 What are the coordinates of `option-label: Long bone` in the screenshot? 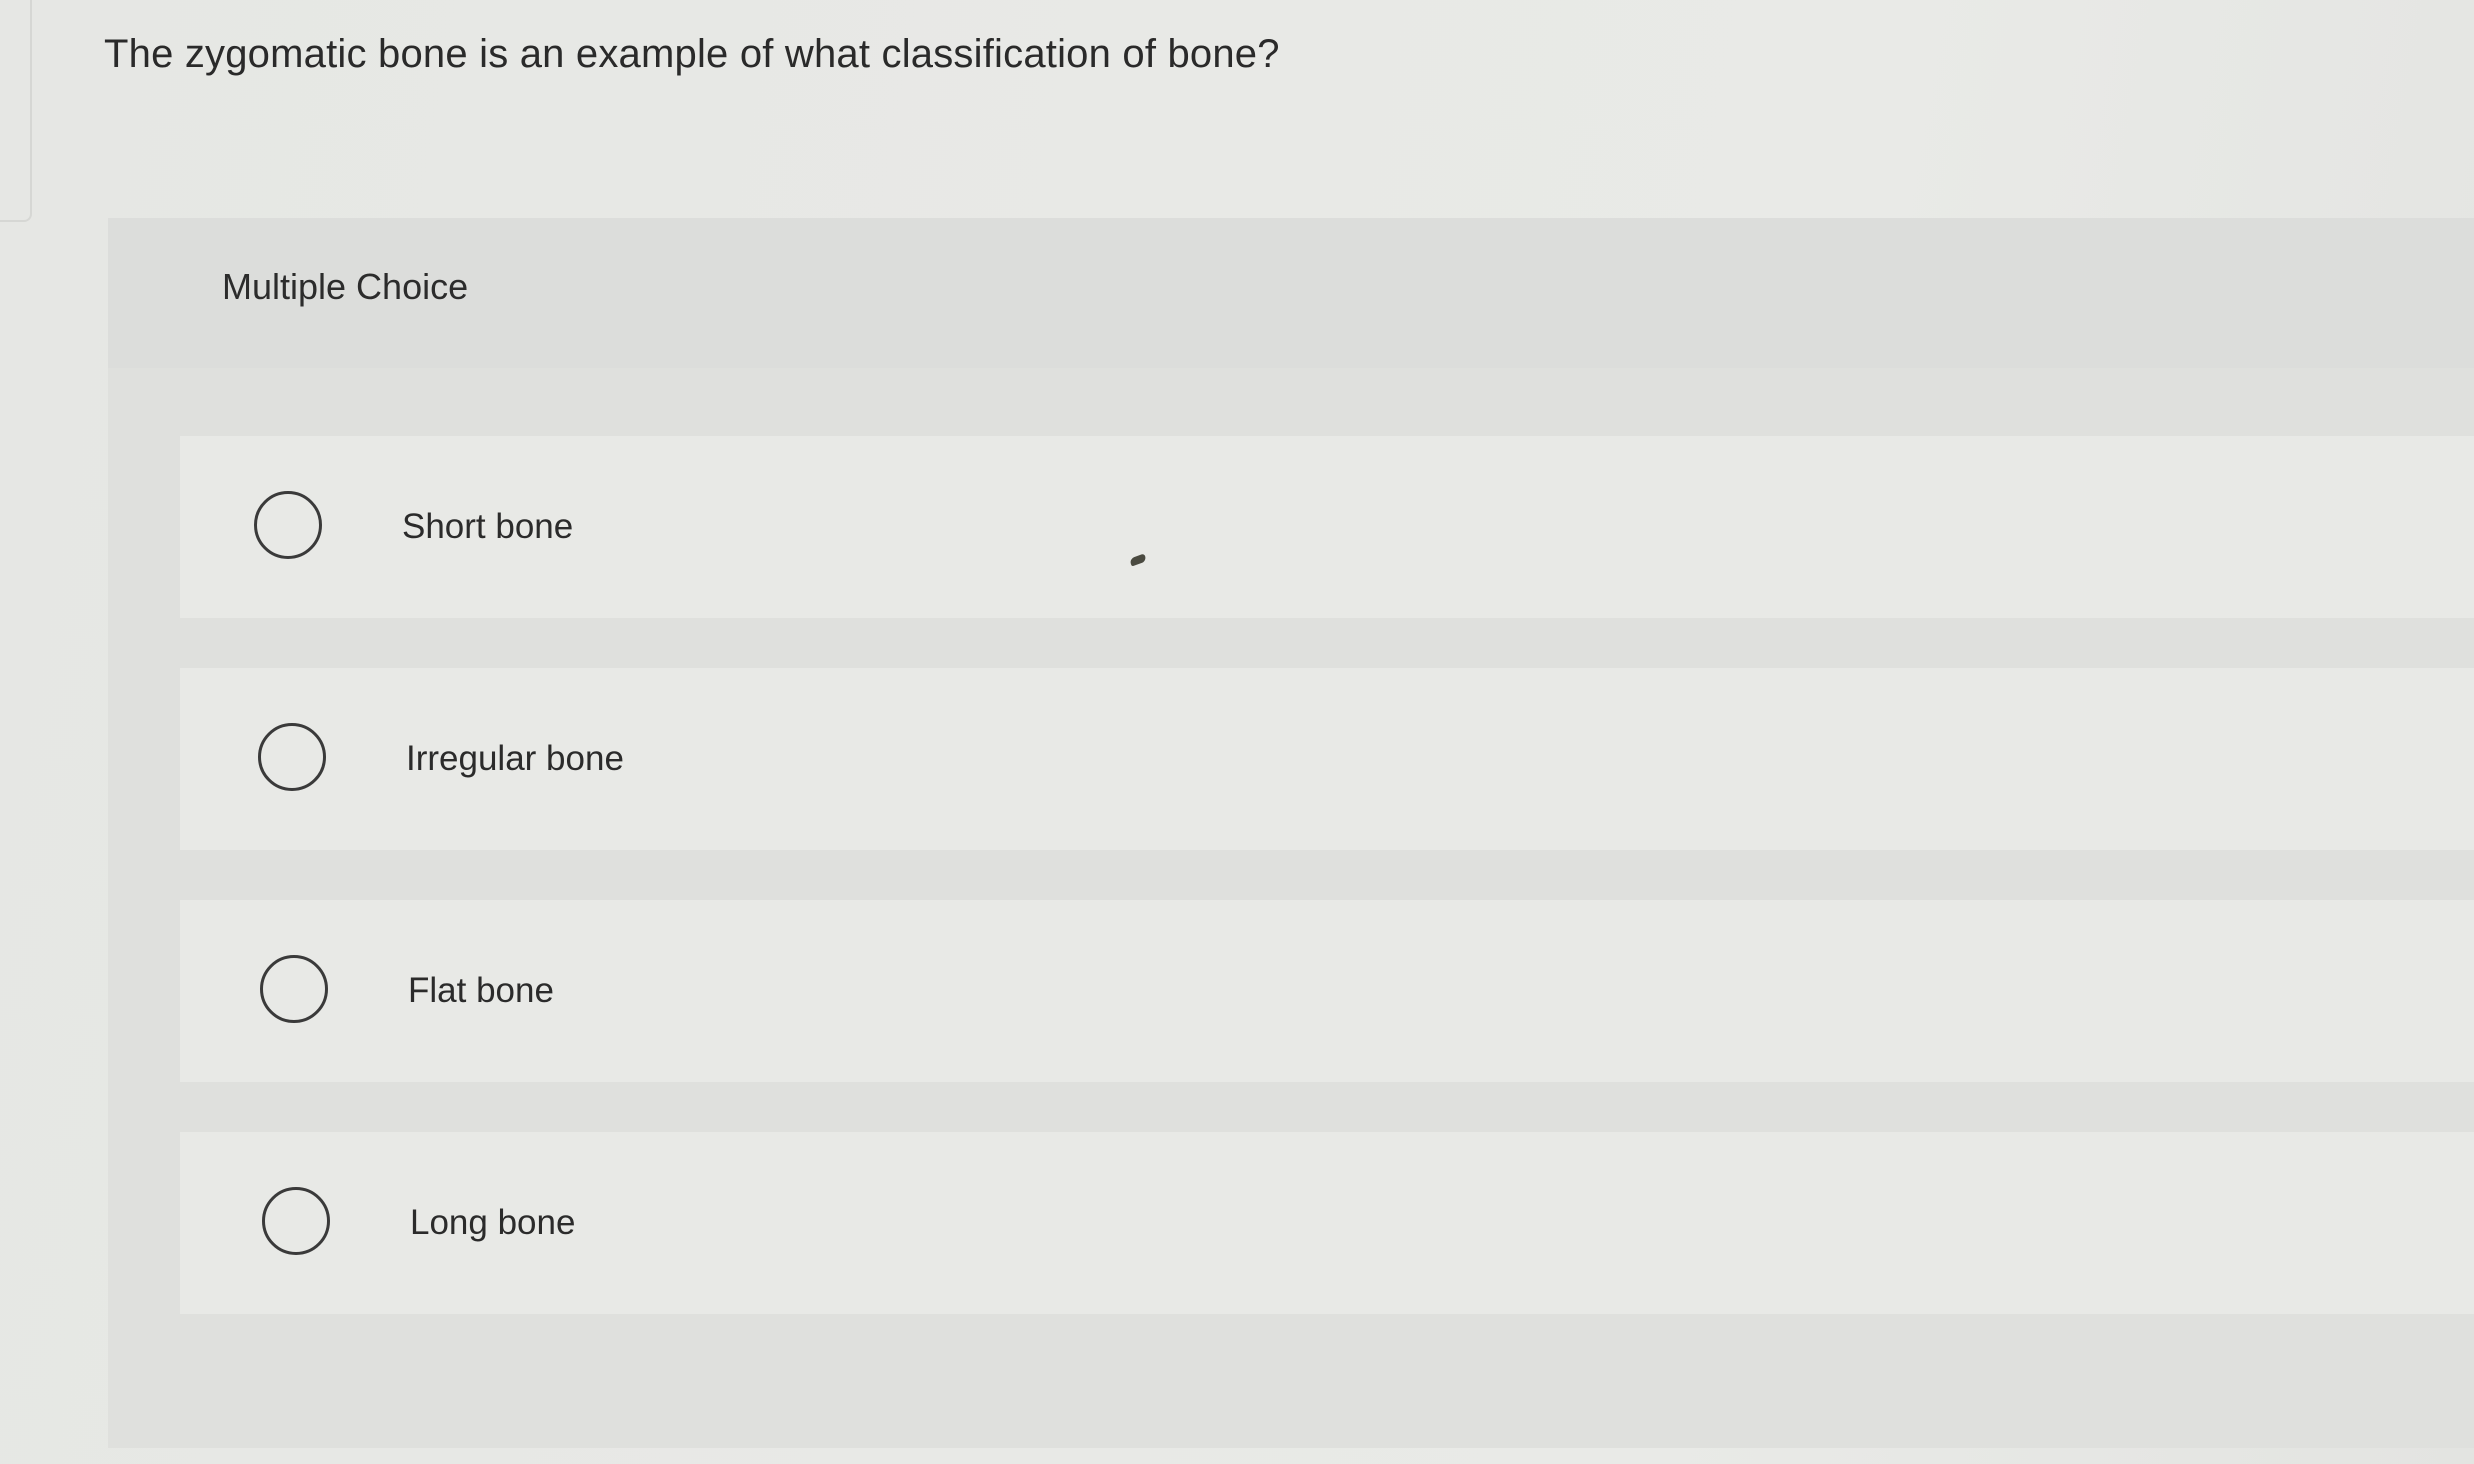 It's located at (493, 1222).